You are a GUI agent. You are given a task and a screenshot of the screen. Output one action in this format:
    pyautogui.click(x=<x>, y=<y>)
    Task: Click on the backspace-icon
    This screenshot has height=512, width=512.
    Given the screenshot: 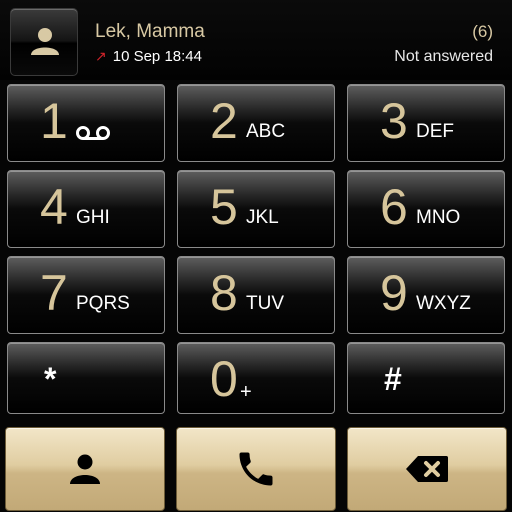 What is the action you would take?
    pyautogui.click(x=427, y=469)
    